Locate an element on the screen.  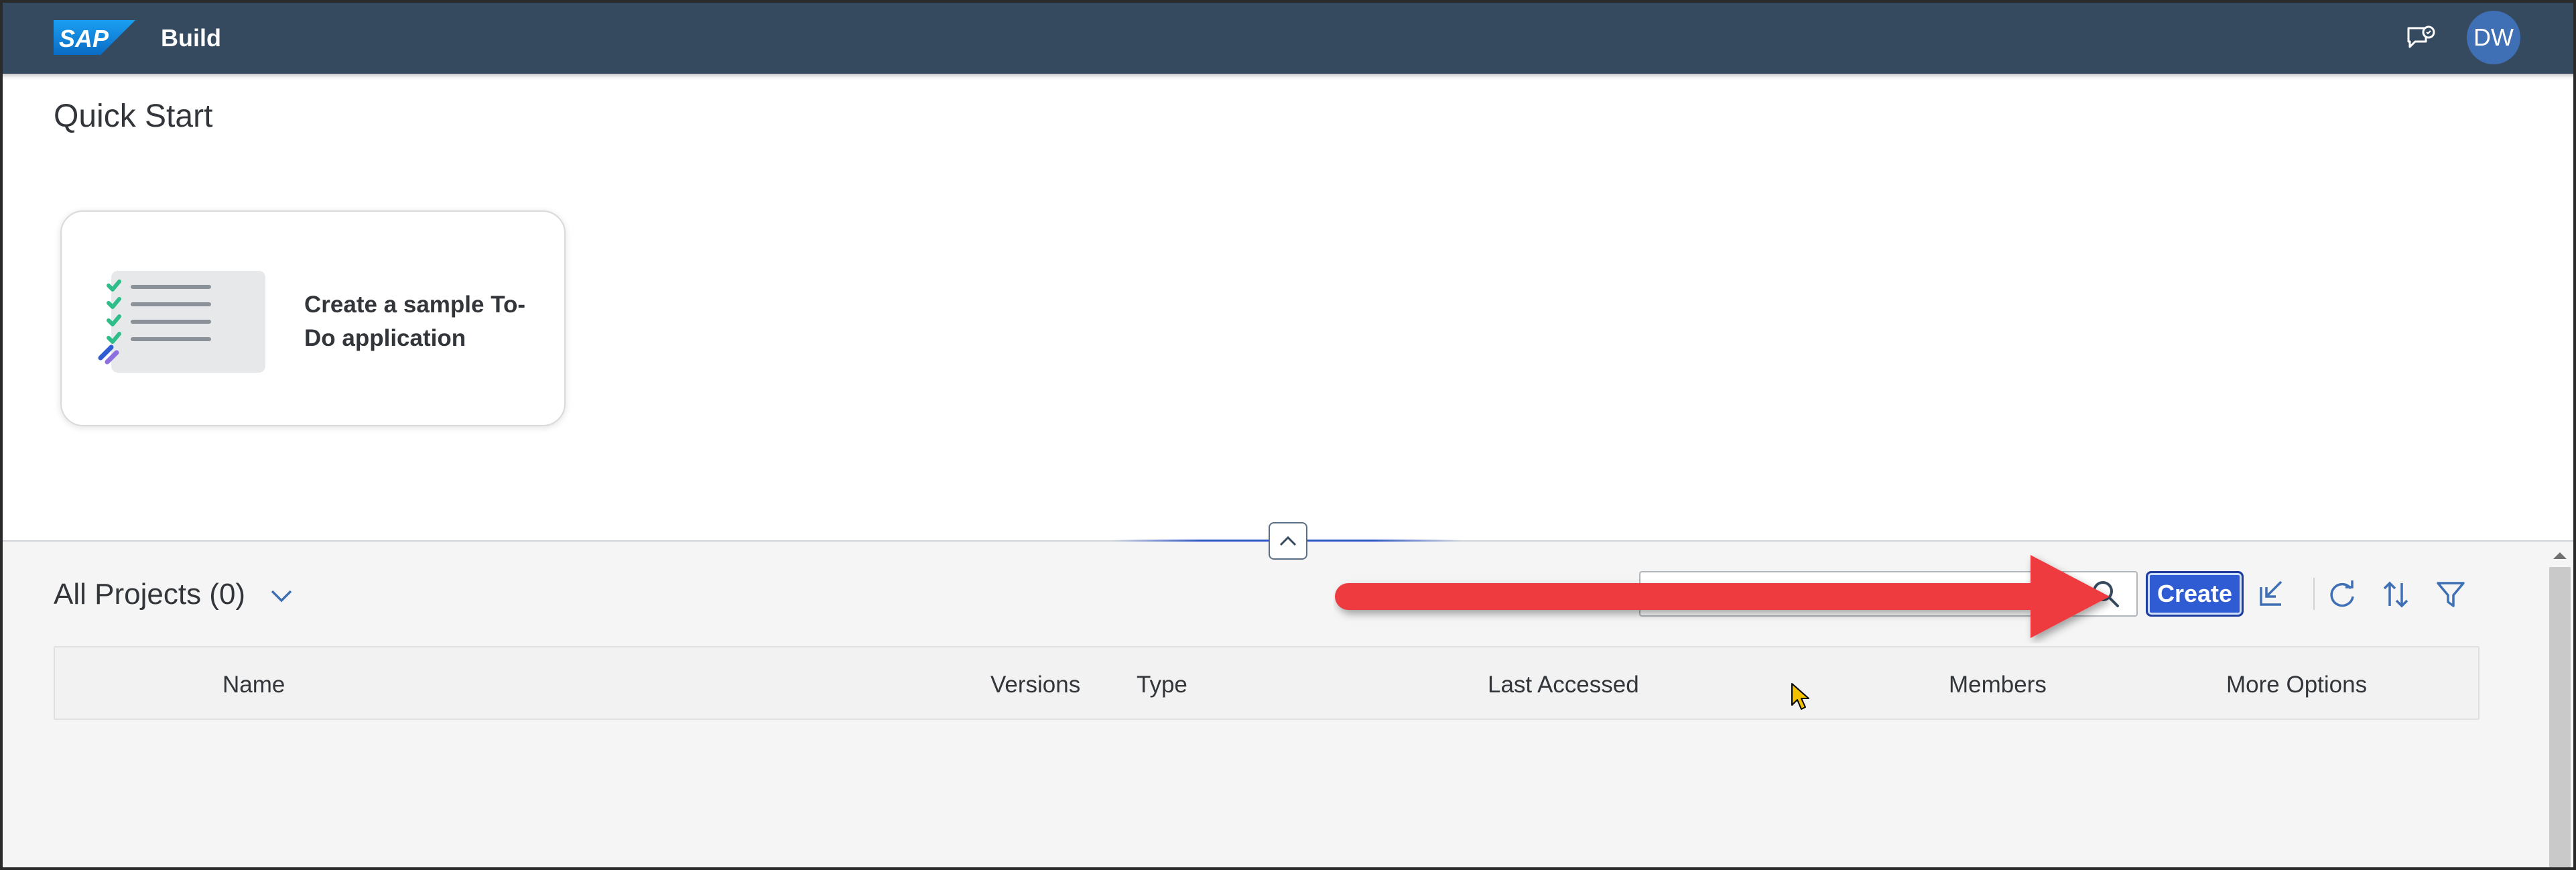
quick-start-title: Quick Start is located at coordinates (133, 116).